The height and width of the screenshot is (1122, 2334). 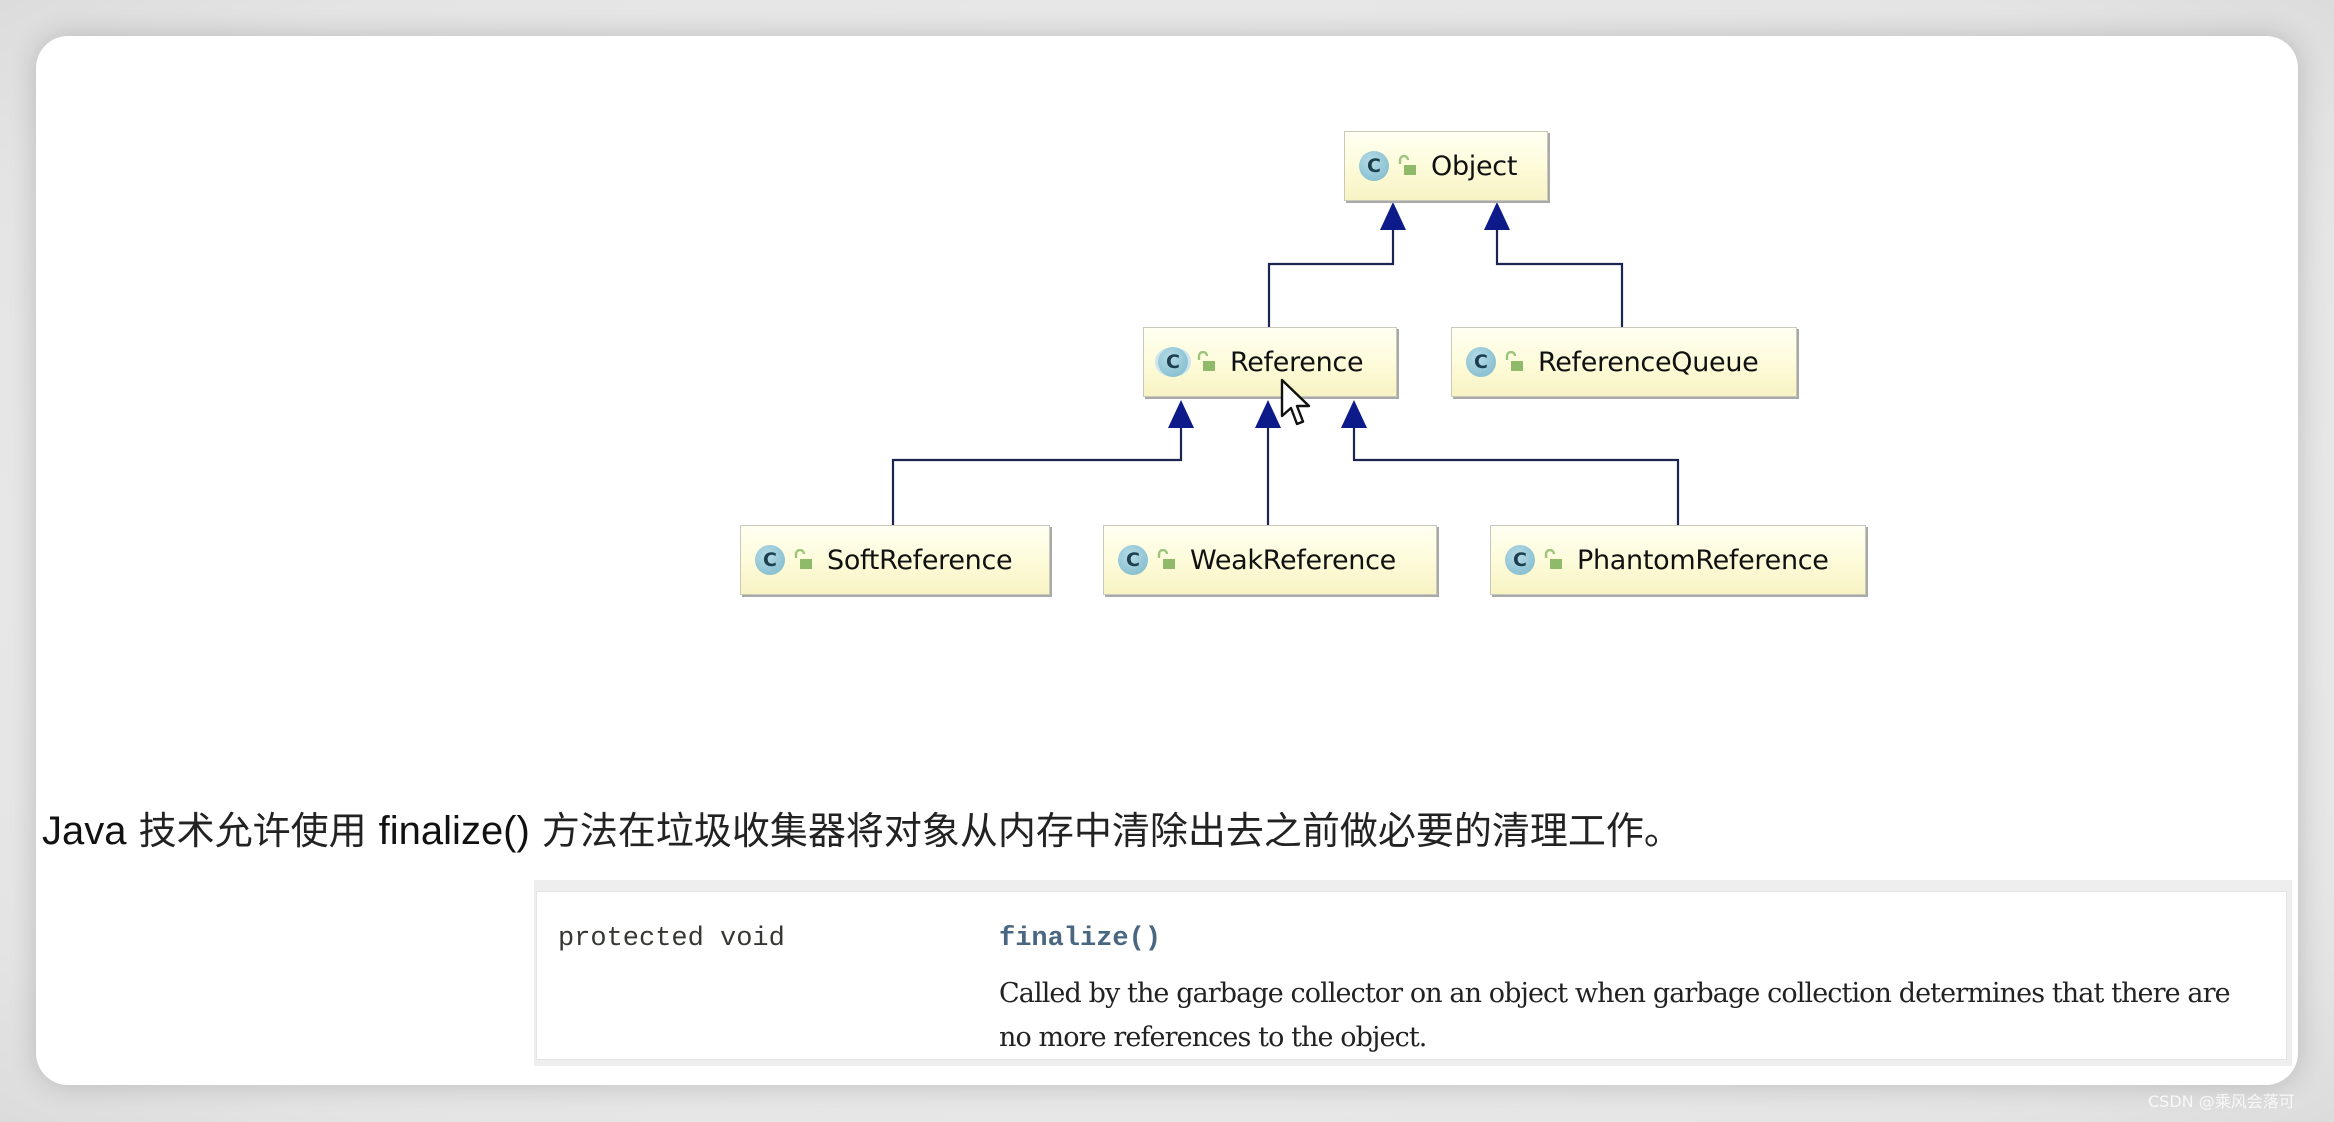 What do you see at coordinates (1297, 362) in the screenshot?
I see `node-label: Reference` at bounding box center [1297, 362].